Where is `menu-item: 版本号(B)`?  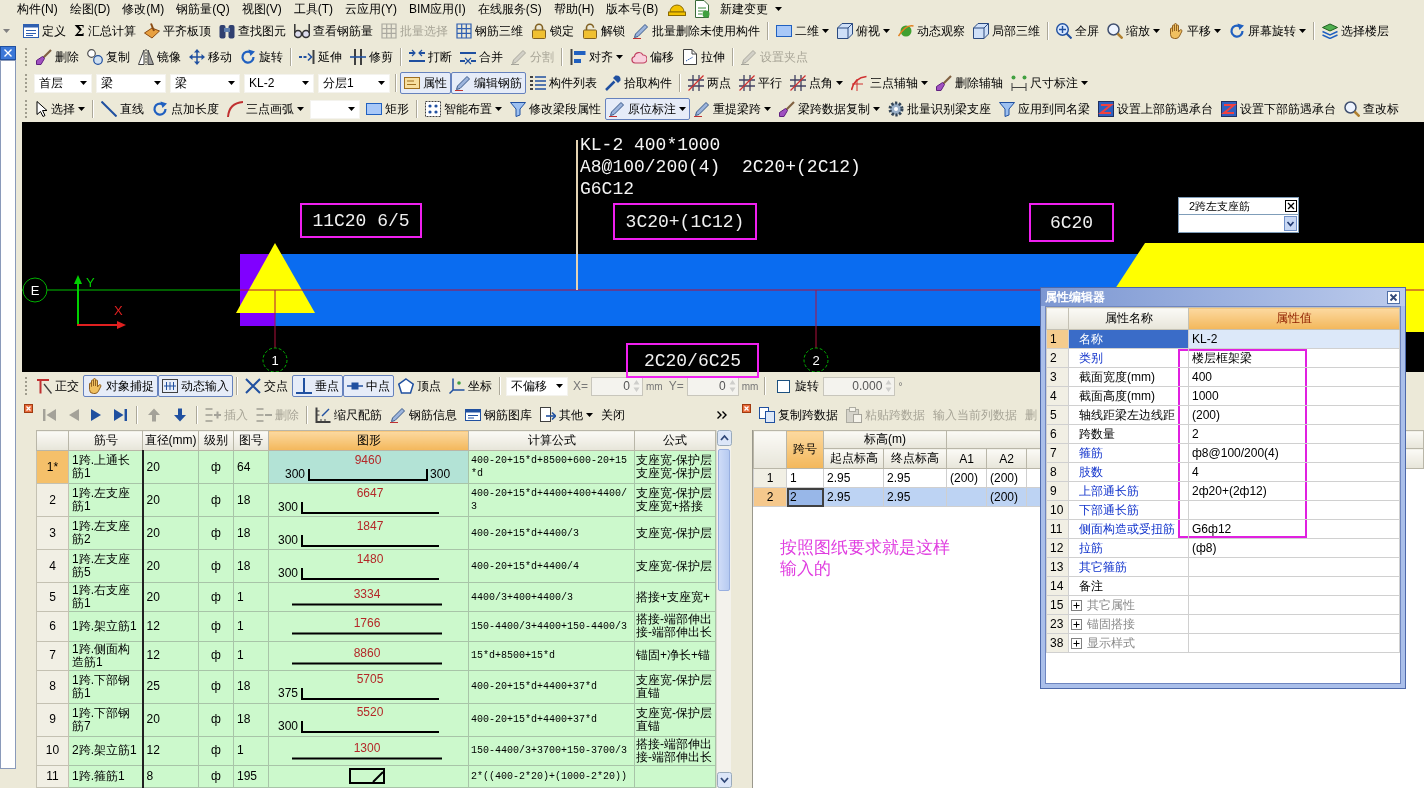
menu-item: 版本号(B) is located at coordinates (632, 9).